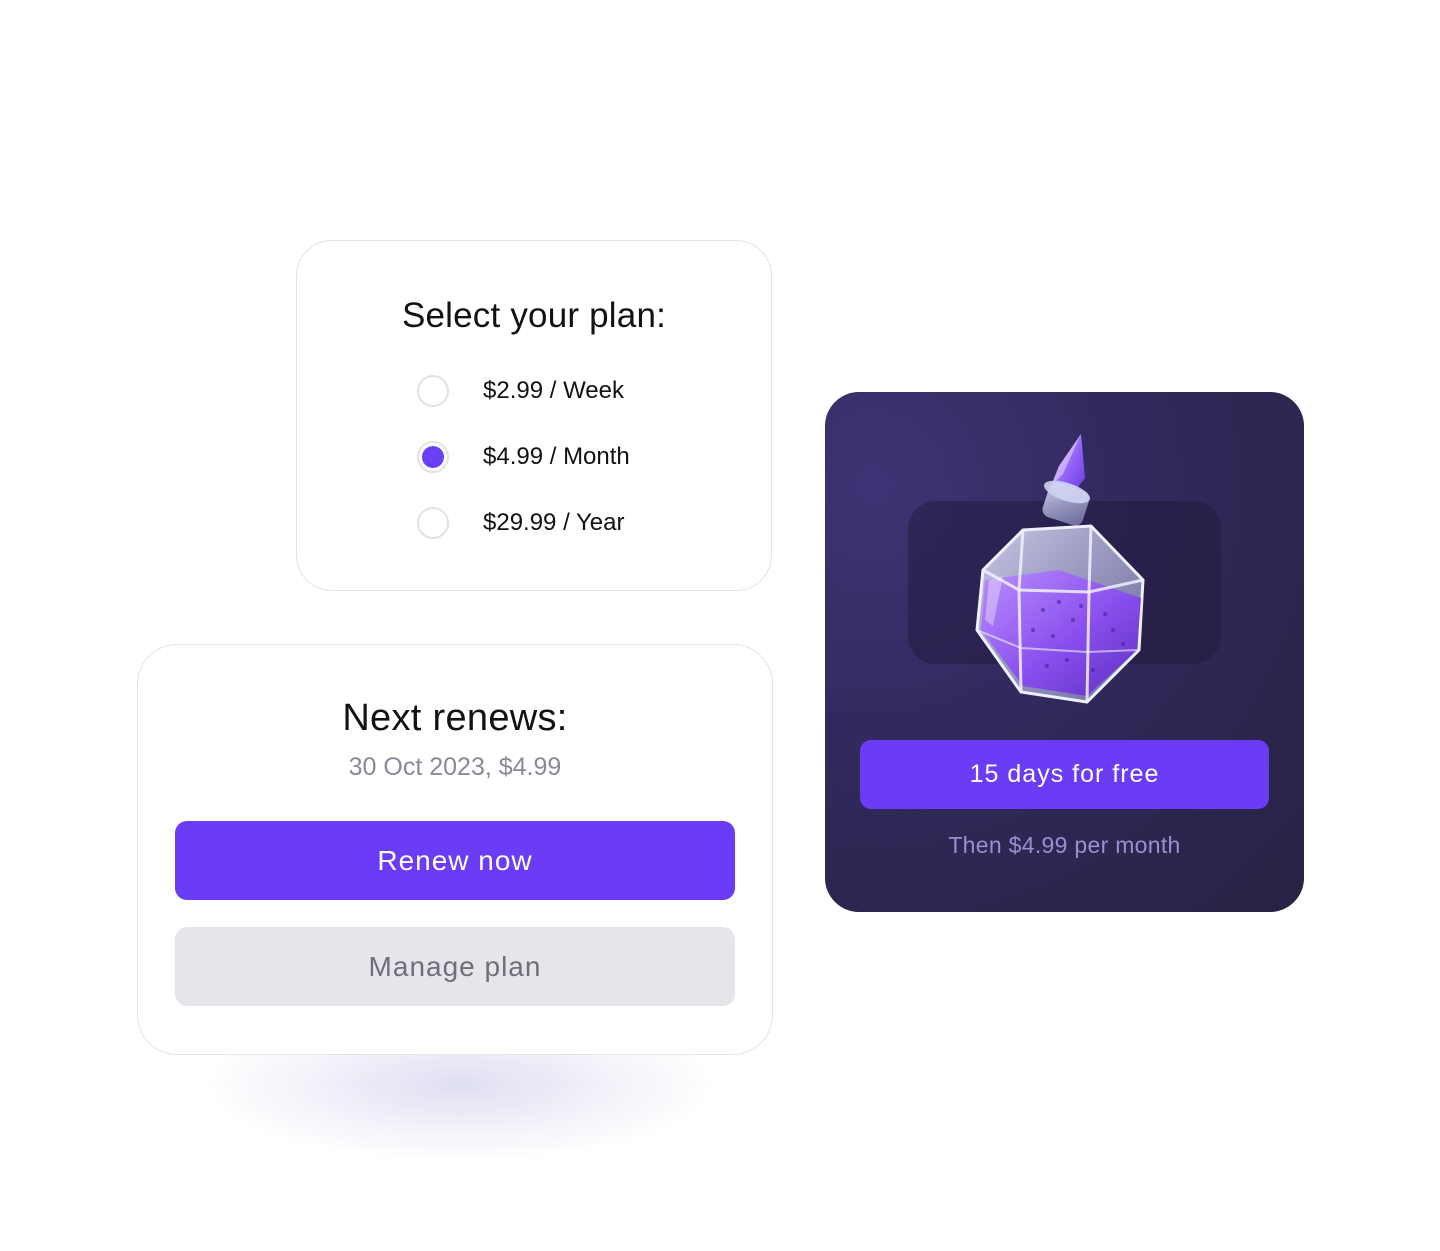  I want to click on plan-radio-year, so click(433, 523).